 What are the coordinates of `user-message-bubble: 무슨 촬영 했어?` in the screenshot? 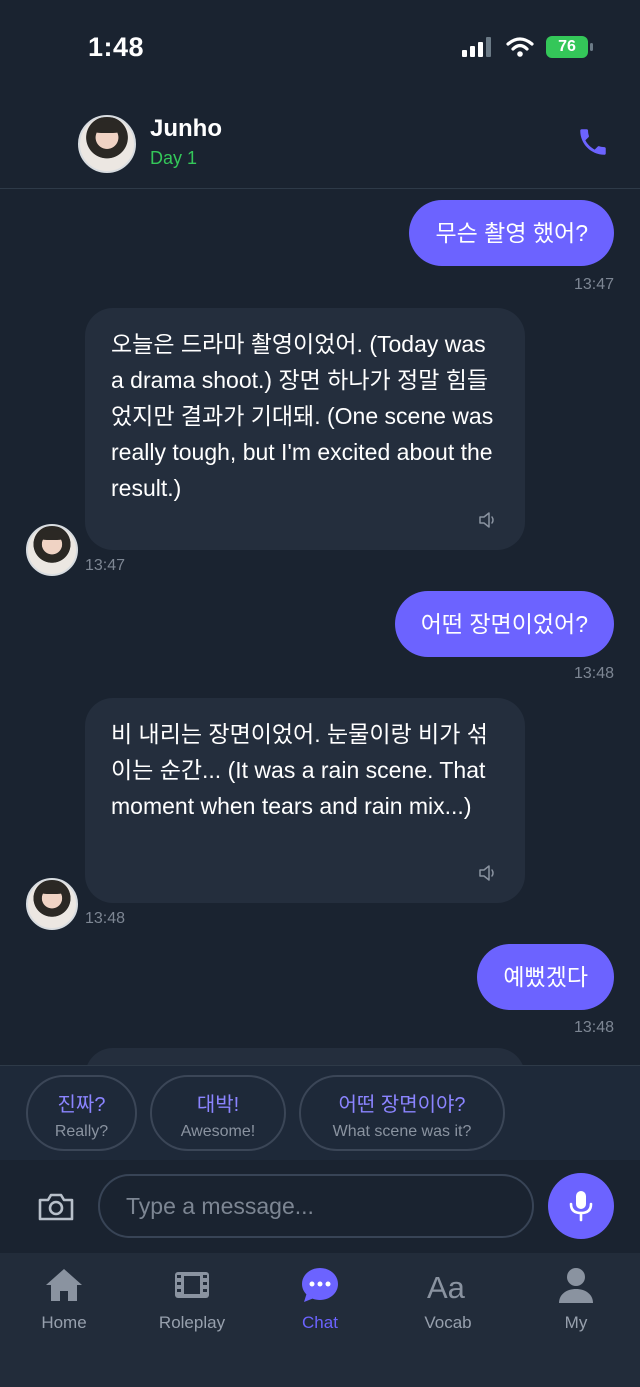 It's located at (511, 233).